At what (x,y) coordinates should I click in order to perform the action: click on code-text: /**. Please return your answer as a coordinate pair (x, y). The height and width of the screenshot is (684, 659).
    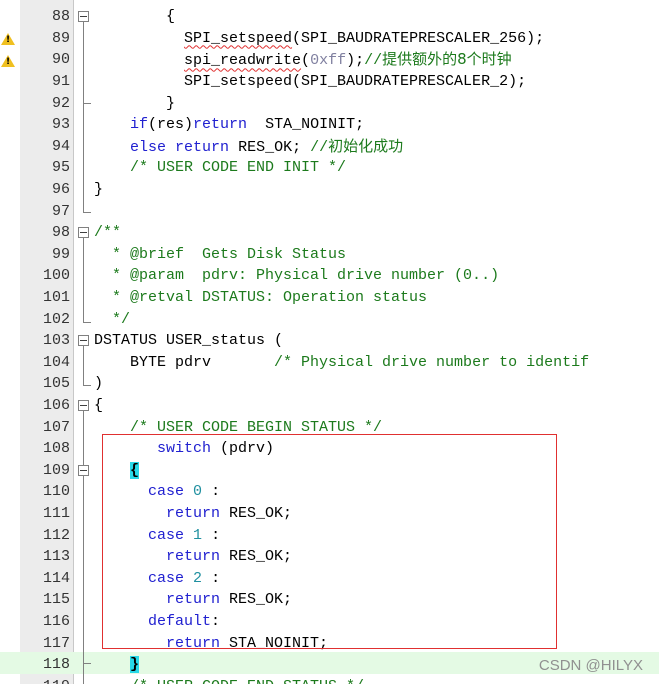
    Looking at the image, I should click on (376, 233).